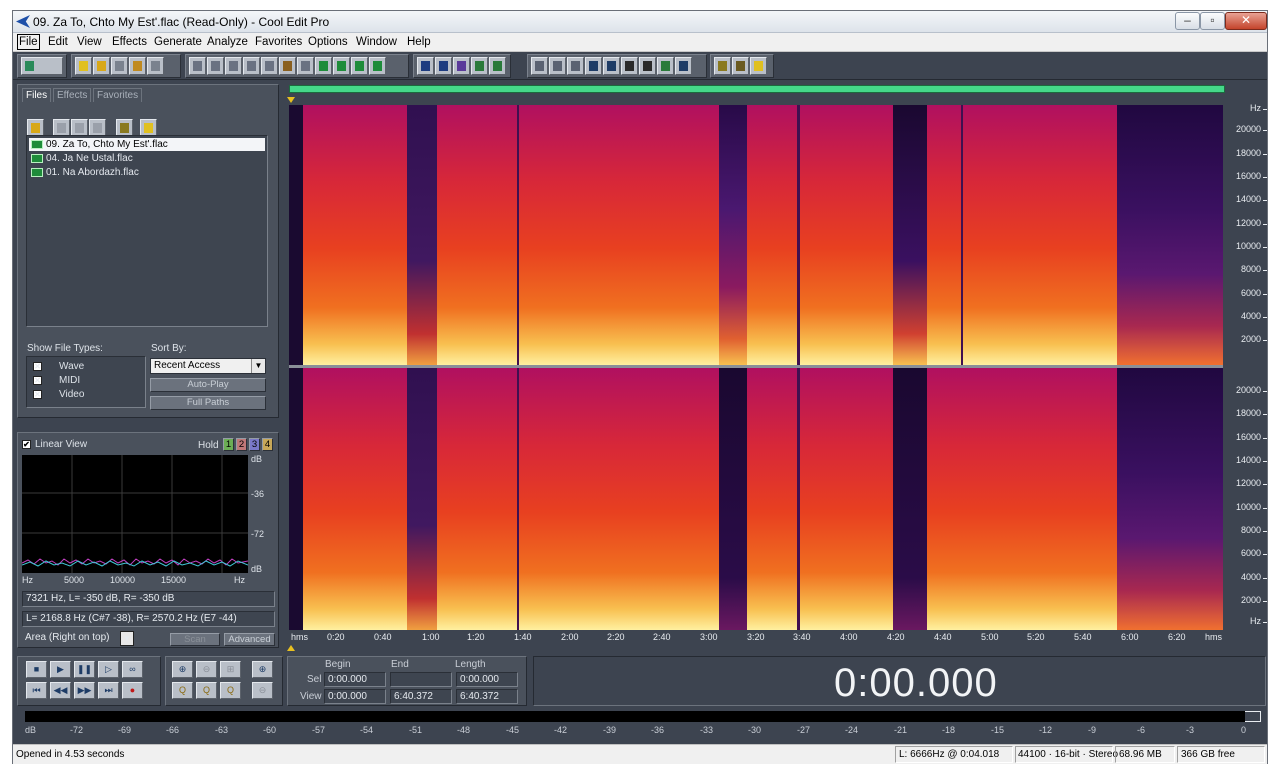 The image size is (1280, 776). Describe the element at coordinates (23, 21) in the screenshot. I see `app-icon` at that location.